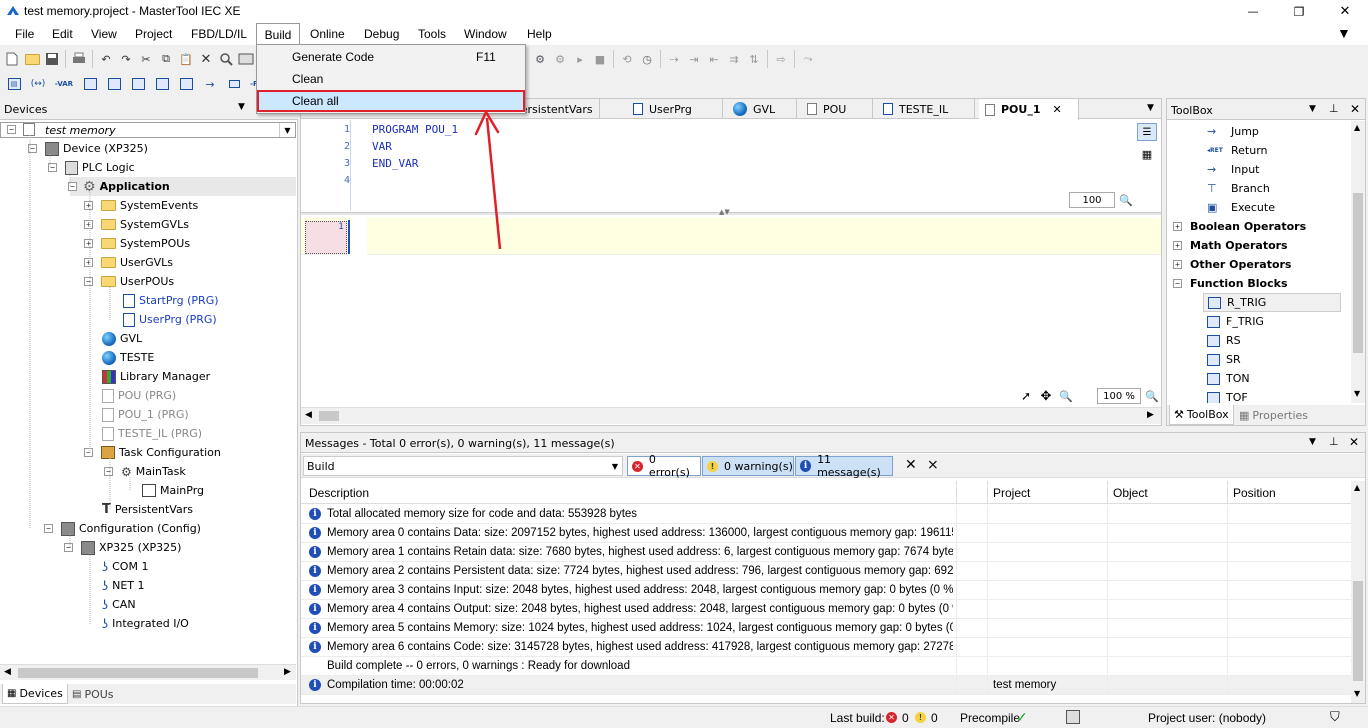 The width and height of the screenshot is (1368, 728). I want to click on devices-hscroll-thumb, so click(138, 673).